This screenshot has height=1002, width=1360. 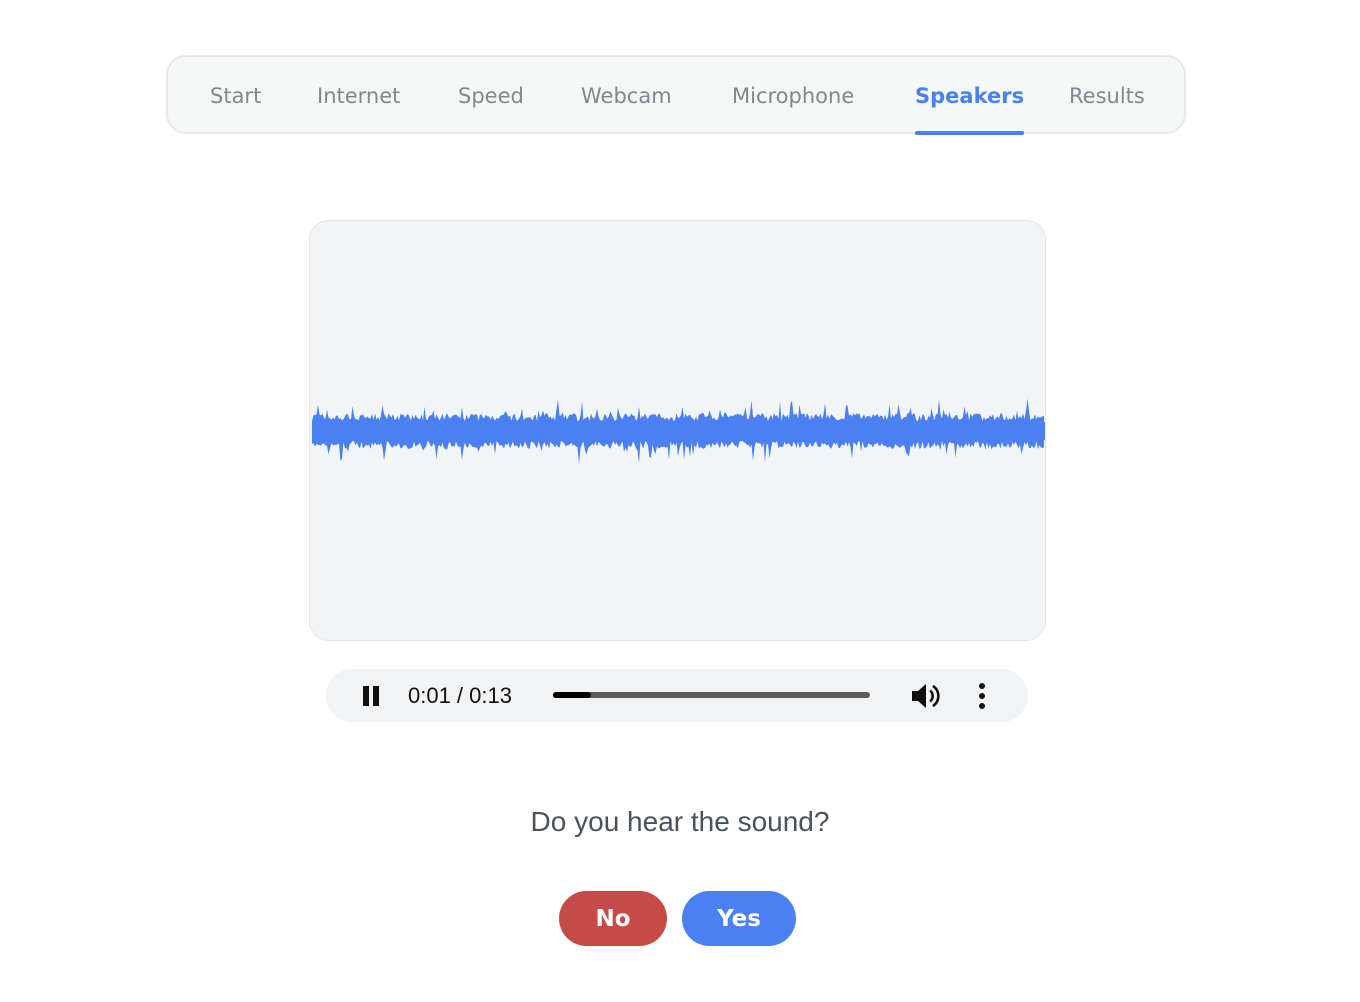 I want to click on tab-webcam: Webcam, so click(x=626, y=95).